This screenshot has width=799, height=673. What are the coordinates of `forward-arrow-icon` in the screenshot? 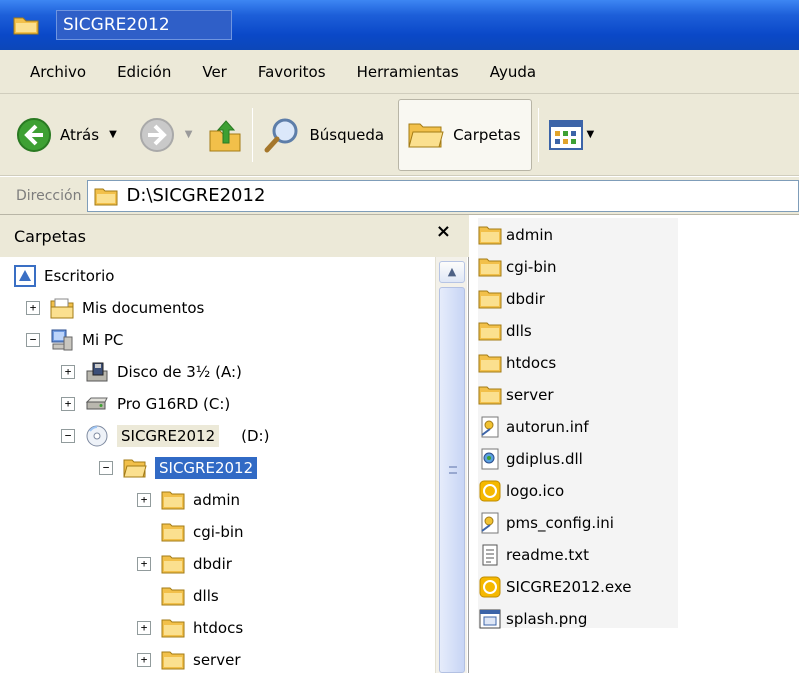 It's located at (156, 134).